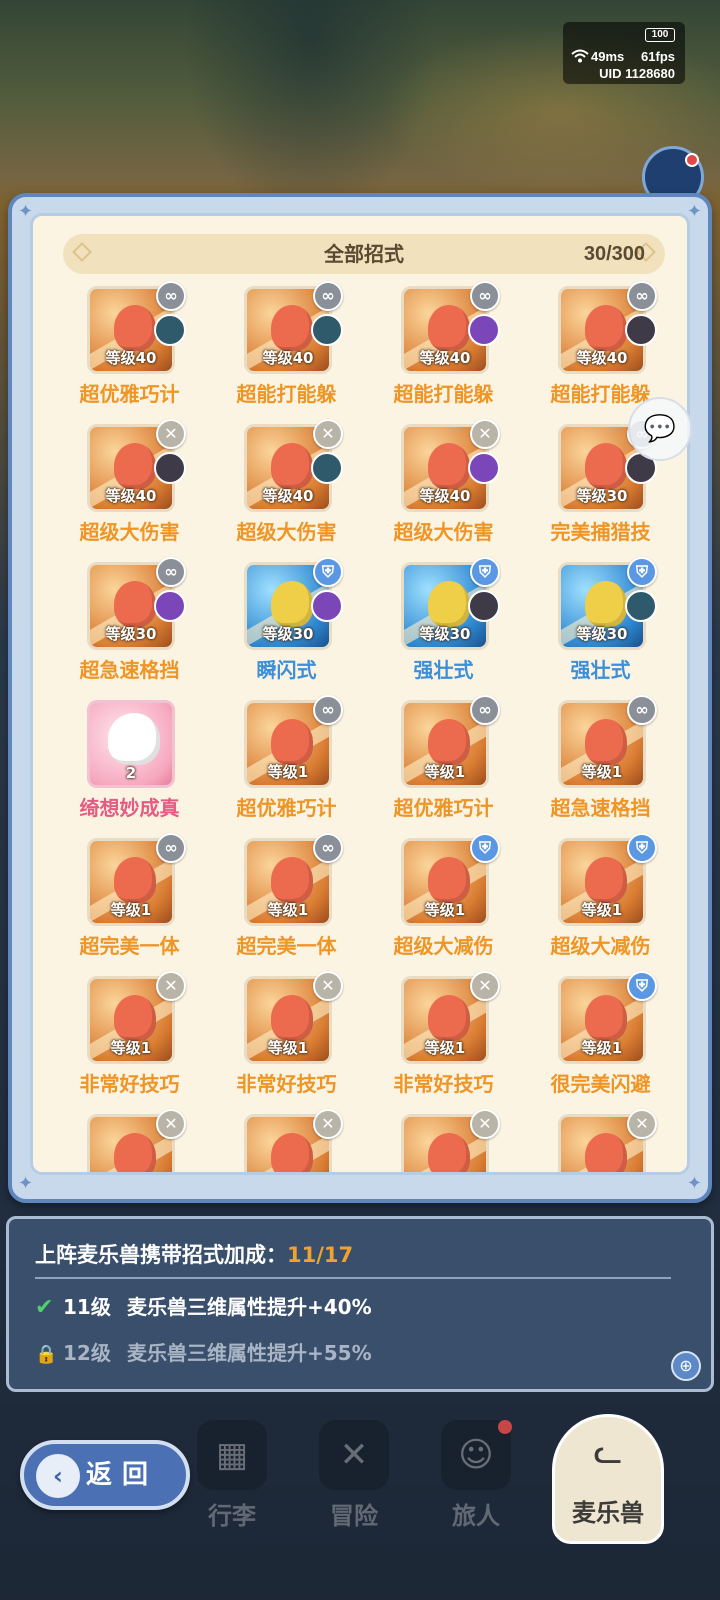  I want to click on skill-name: 完美捕猎技, so click(600, 532).